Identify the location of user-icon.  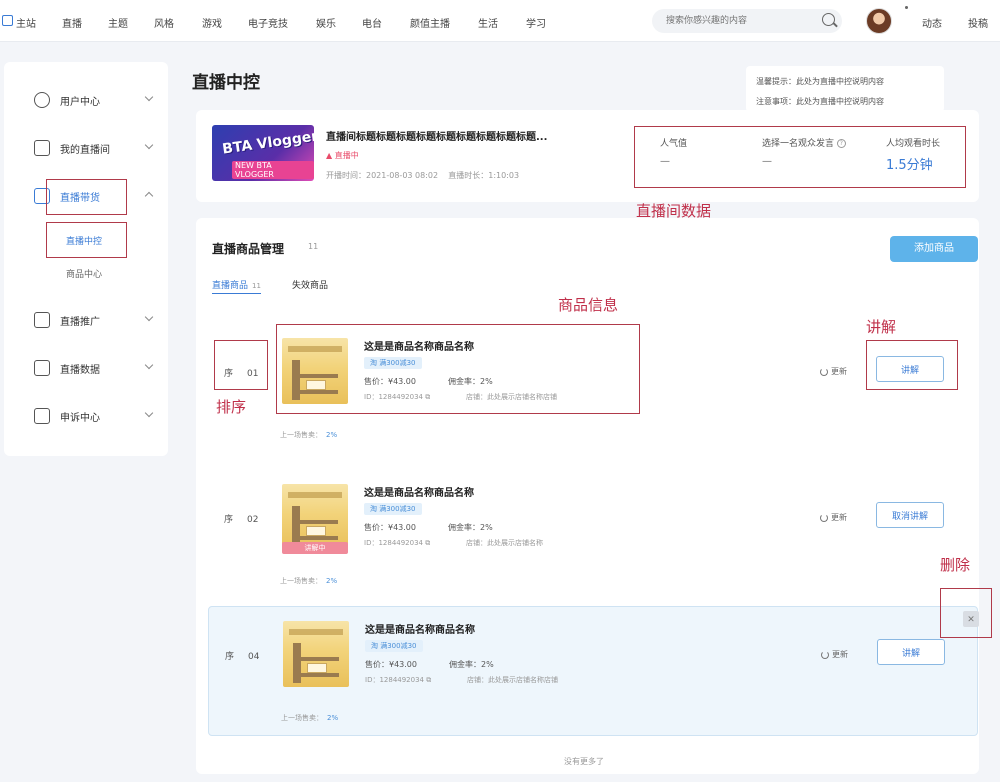
(42, 100).